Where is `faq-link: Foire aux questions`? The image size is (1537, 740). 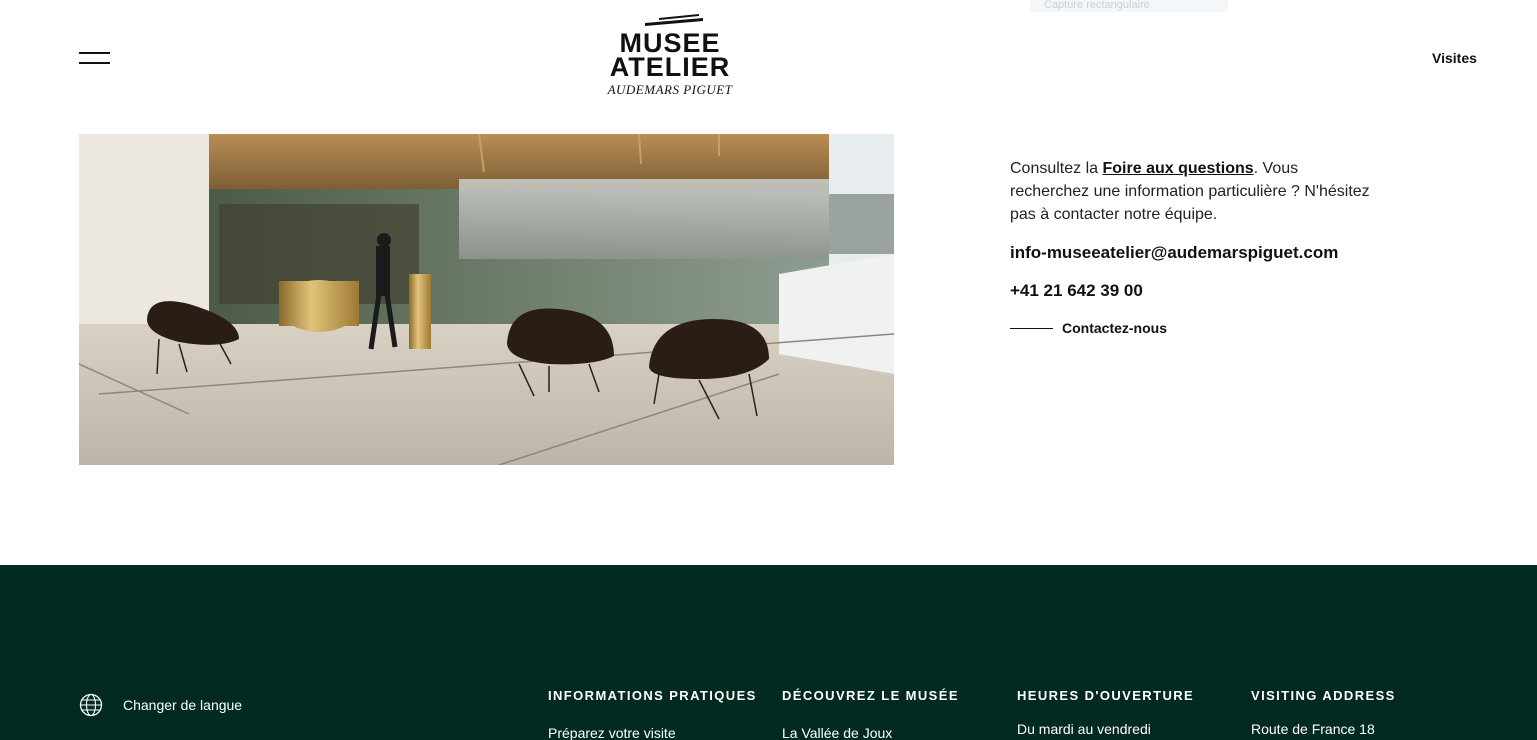 faq-link: Foire aux questions is located at coordinates (1178, 168).